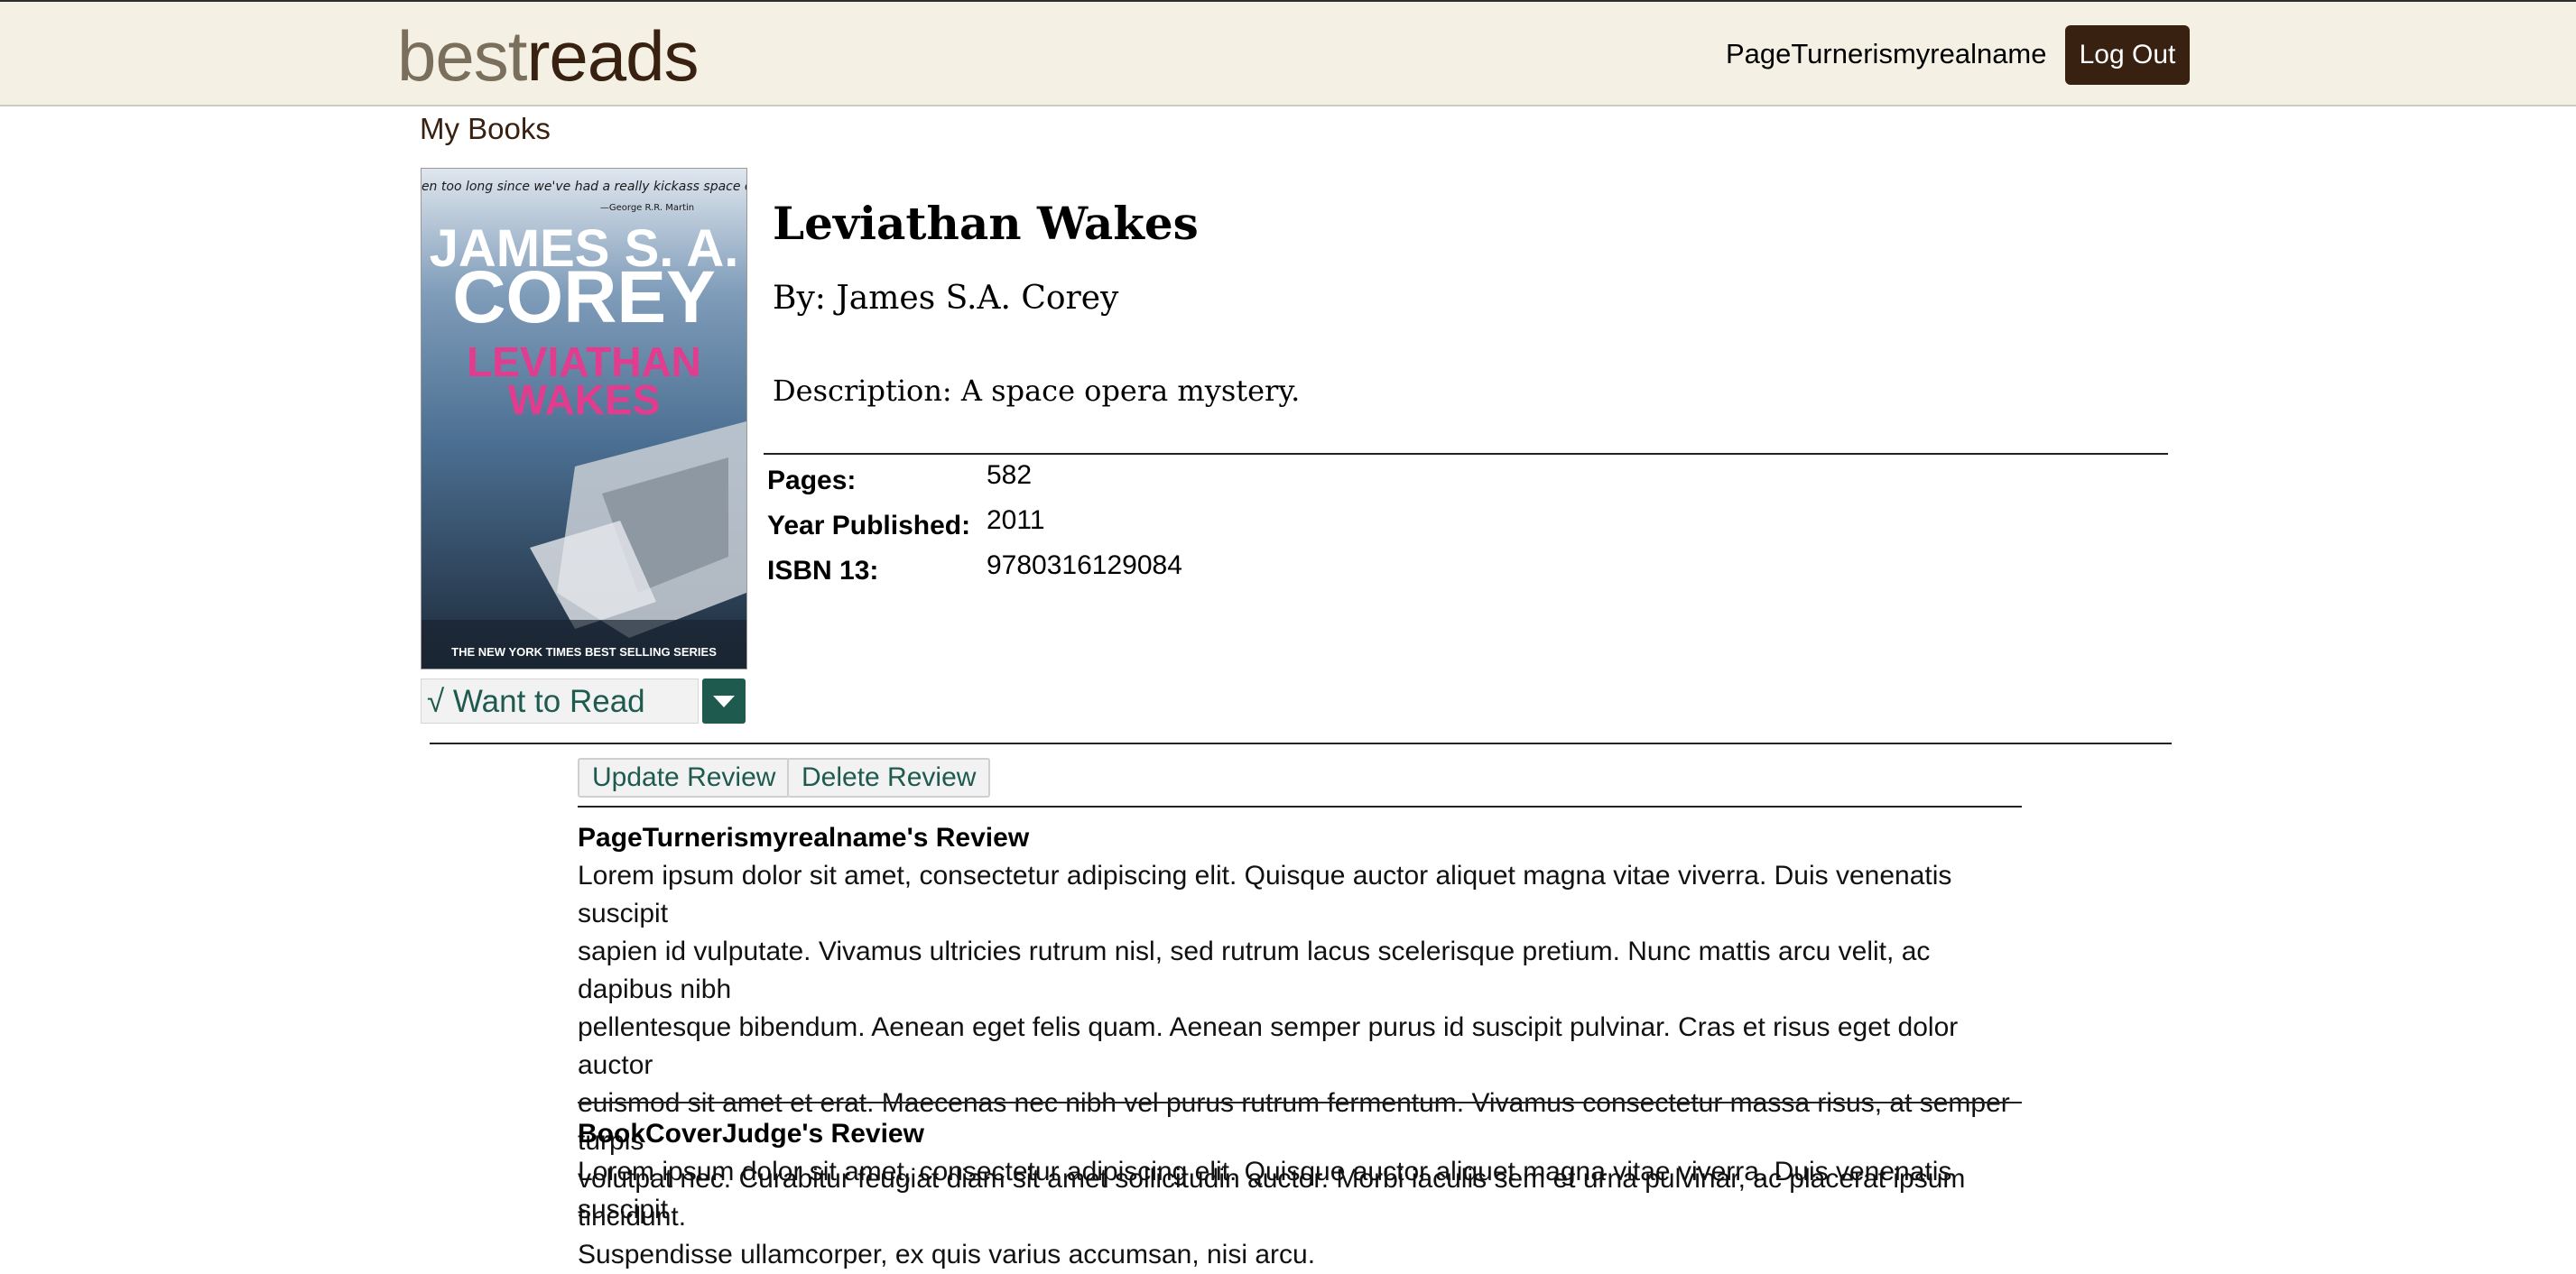  I want to click on shelf-dropdown-button, so click(724, 701).